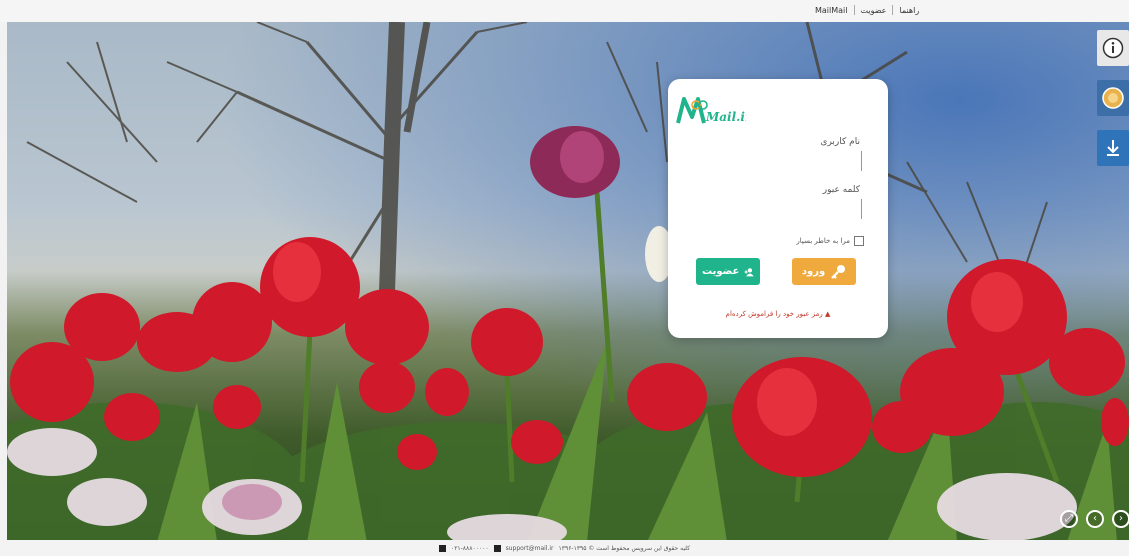  Describe the element at coordinates (442, 548) in the screenshot. I see `phone-icon` at that location.